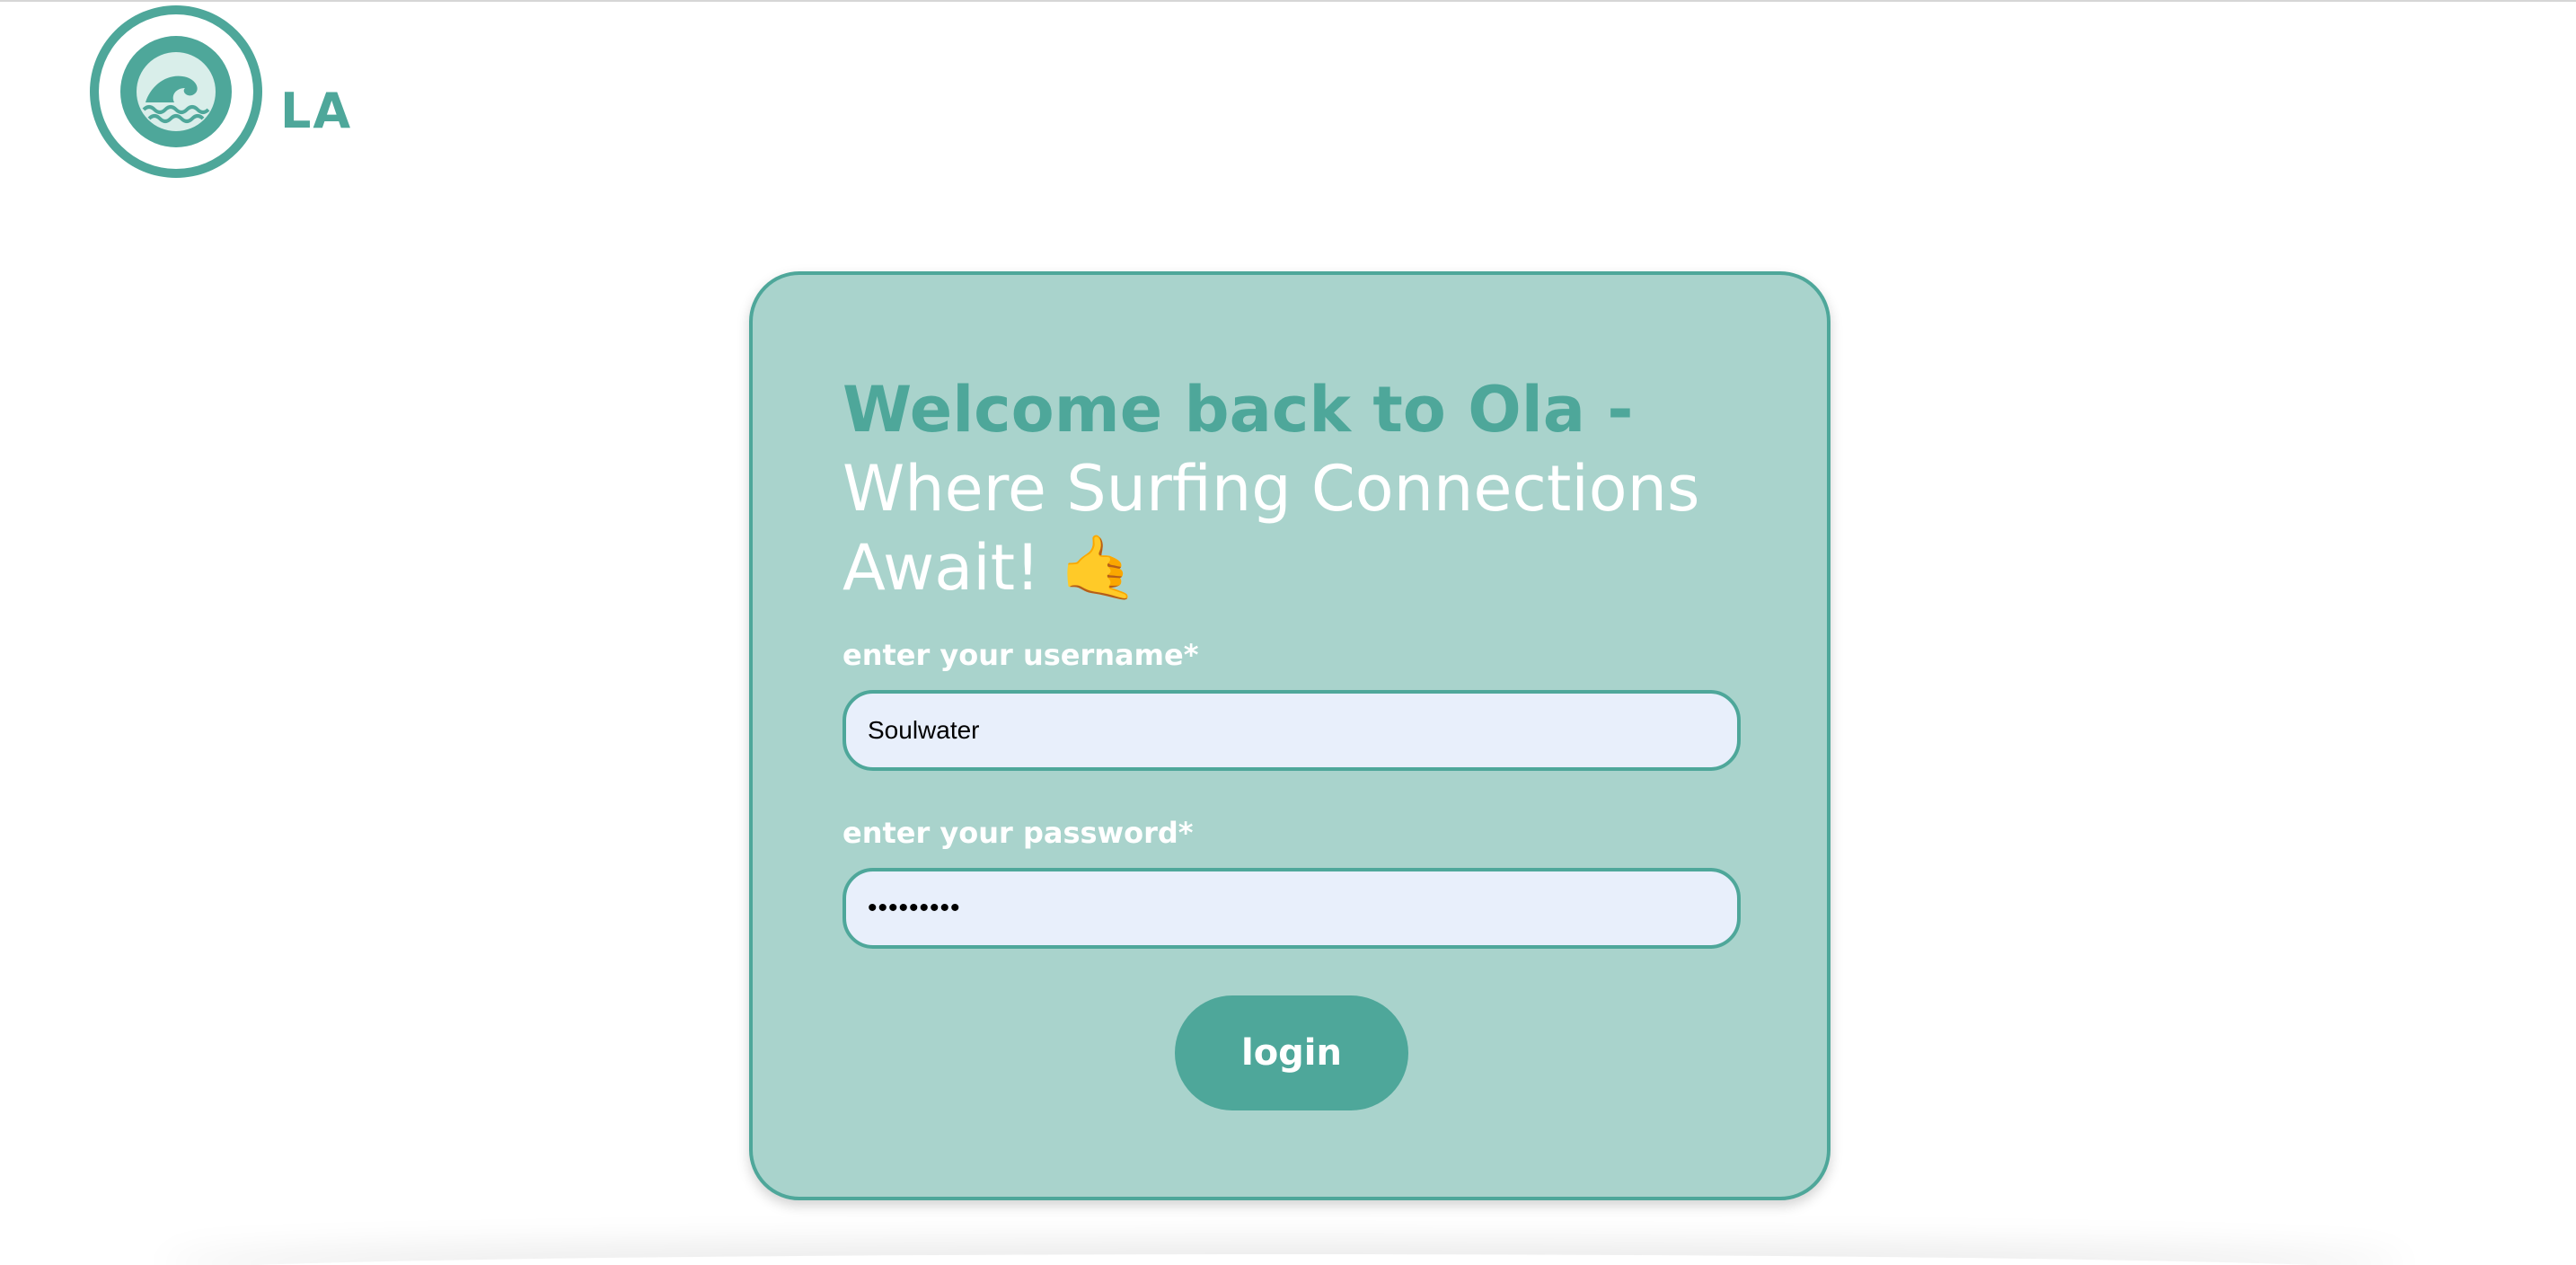  What do you see at coordinates (176, 91) in the screenshot?
I see `wave-icon` at bounding box center [176, 91].